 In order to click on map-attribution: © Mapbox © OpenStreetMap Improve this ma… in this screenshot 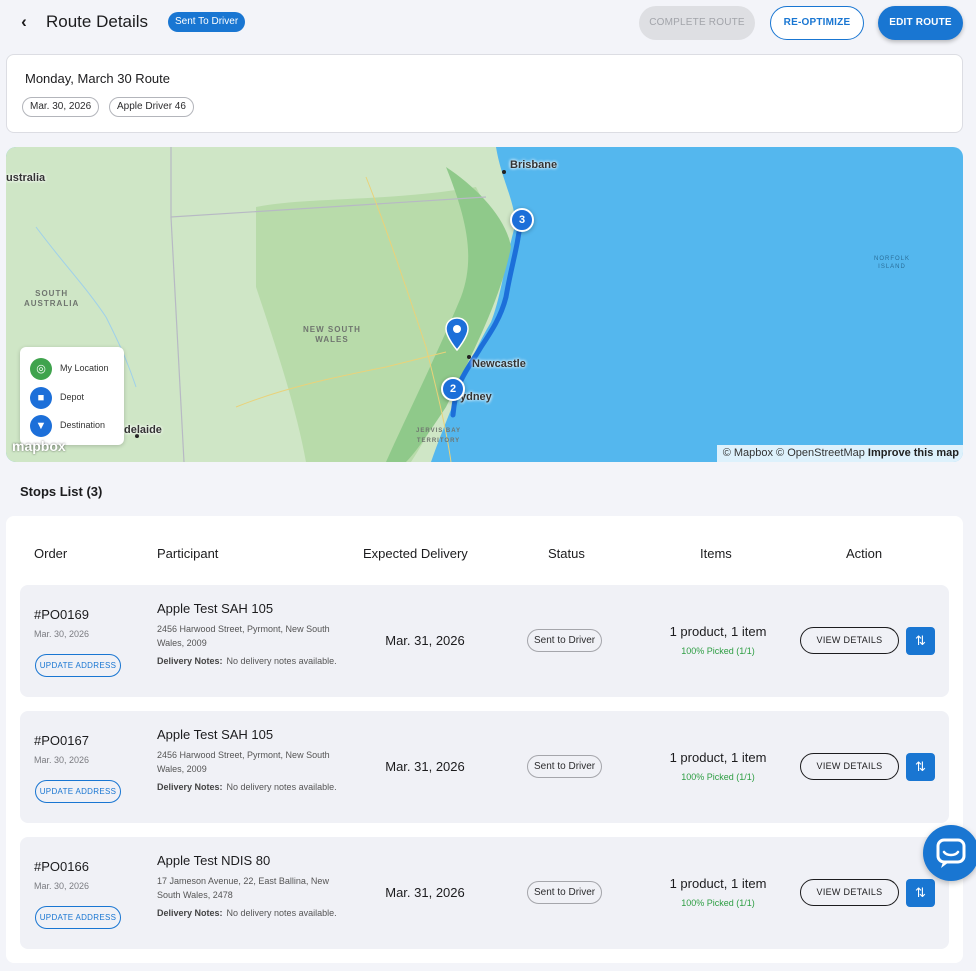, I will do `click(839, 453)`.